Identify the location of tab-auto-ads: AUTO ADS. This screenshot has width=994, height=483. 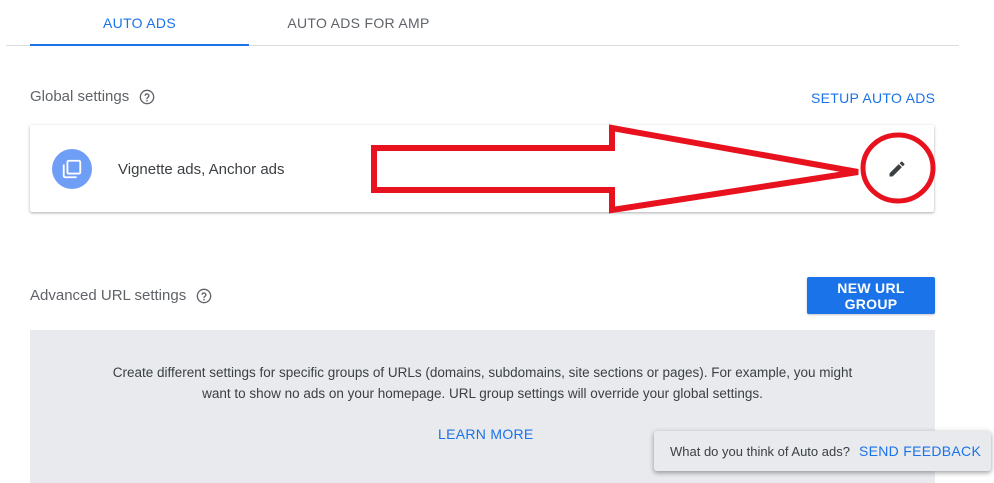
(139, 23).